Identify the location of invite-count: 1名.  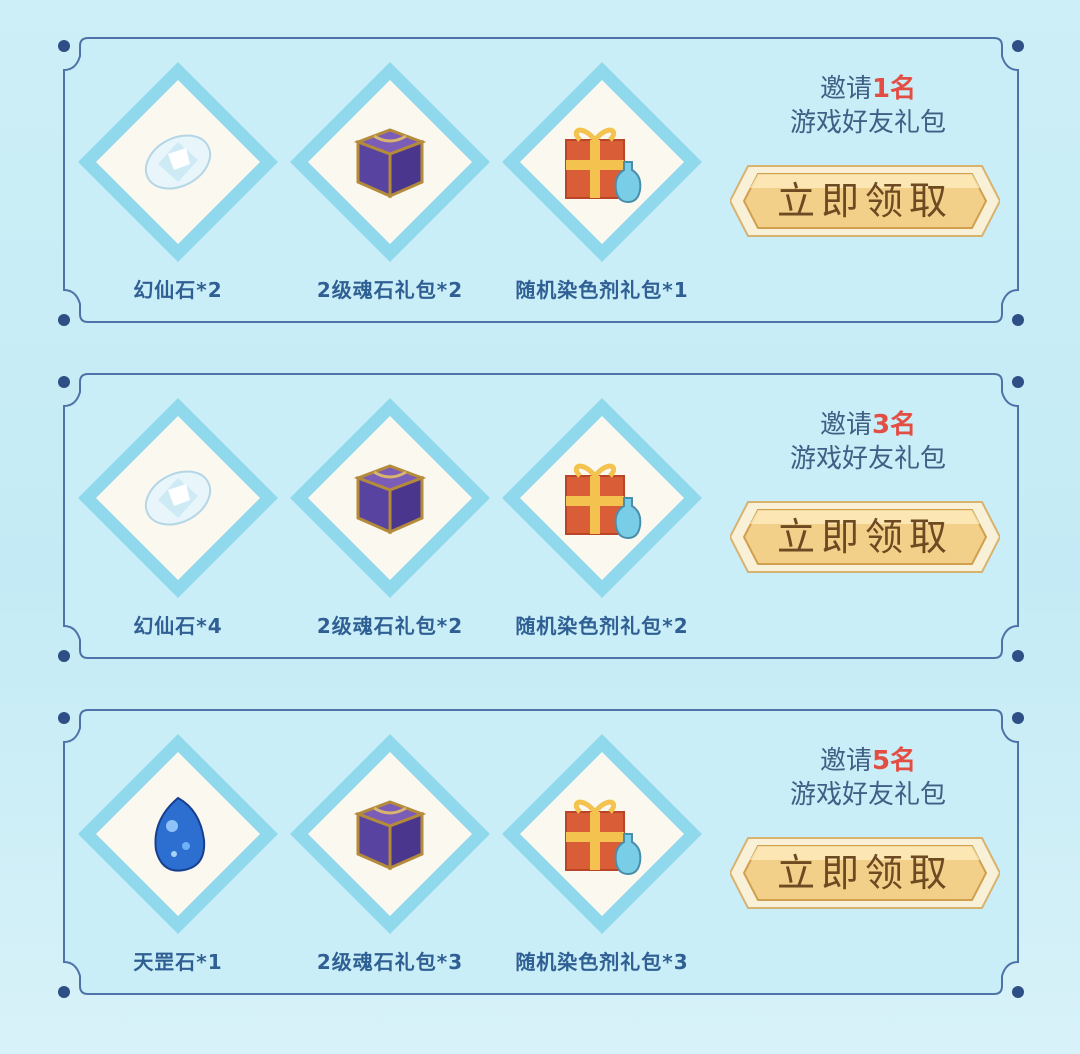
(894, 89).